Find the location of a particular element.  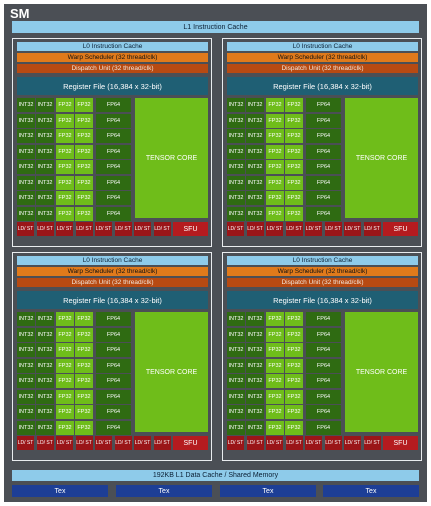

tex-unit: Tex is located at coordinates (60, 491).